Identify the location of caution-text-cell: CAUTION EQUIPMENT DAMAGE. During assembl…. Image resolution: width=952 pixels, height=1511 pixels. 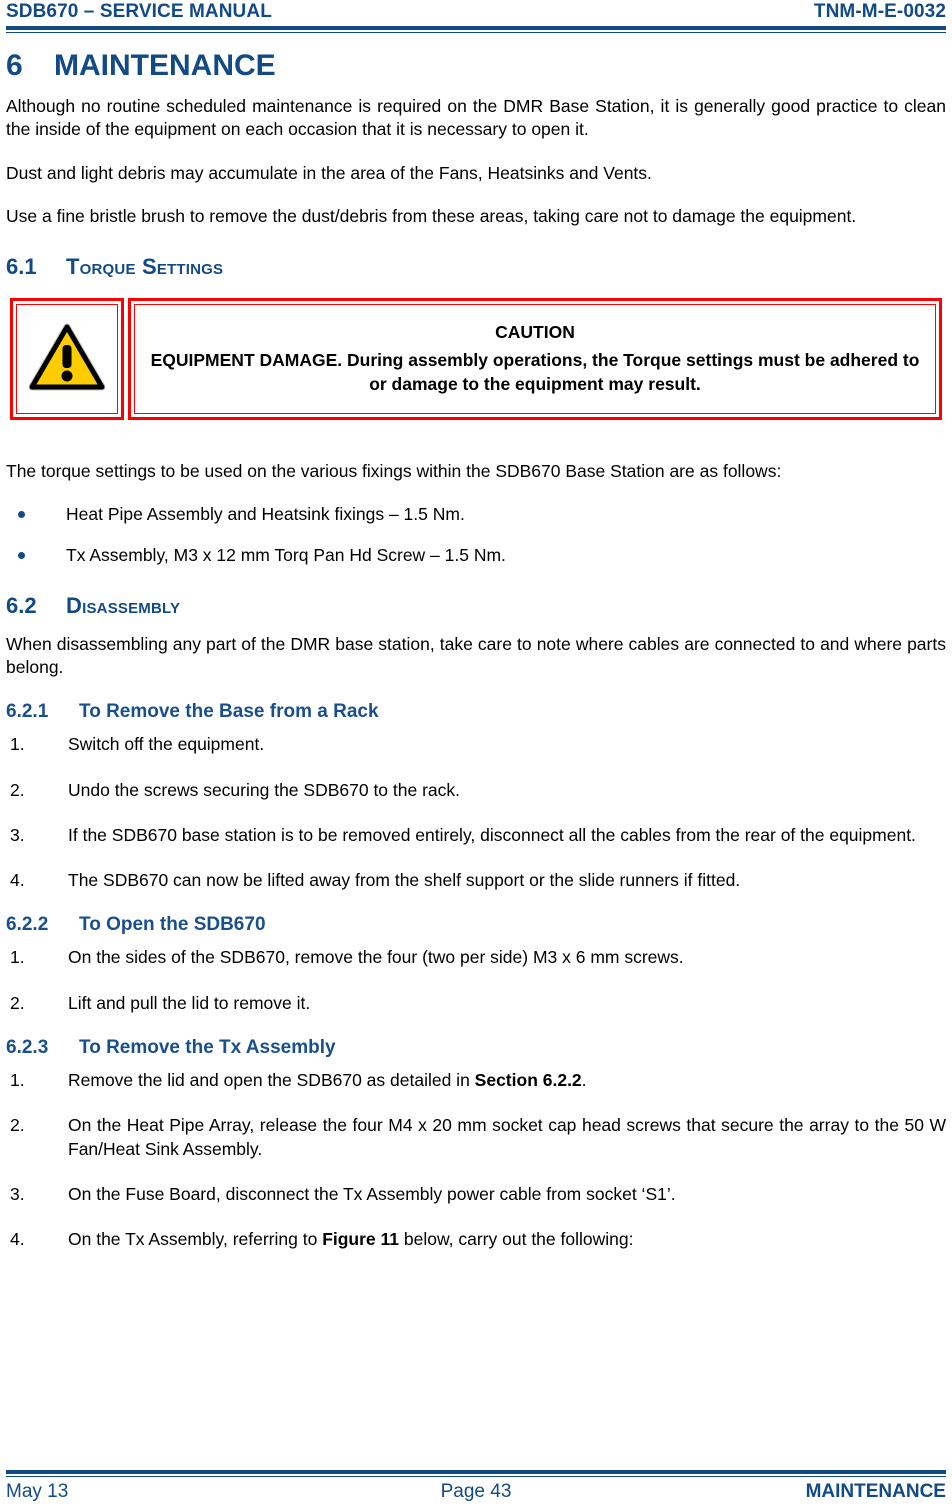
(535, 359).